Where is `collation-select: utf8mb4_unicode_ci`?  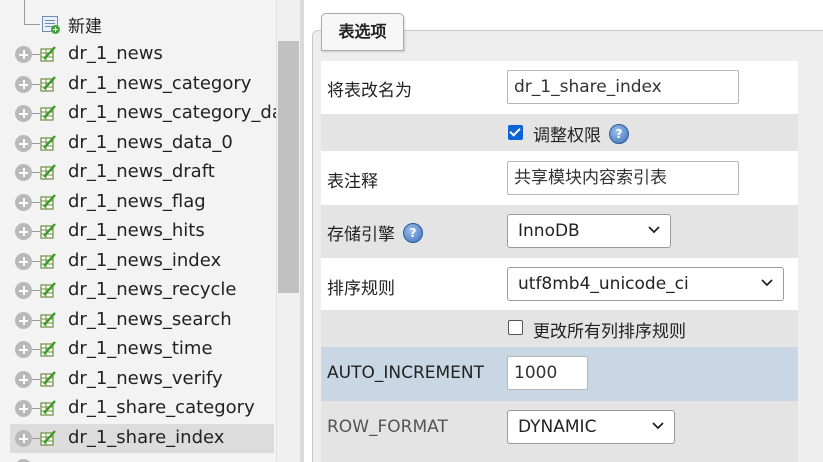
collation-select: utf8mb4_unicode_ci is located at coordinates (645, 284).